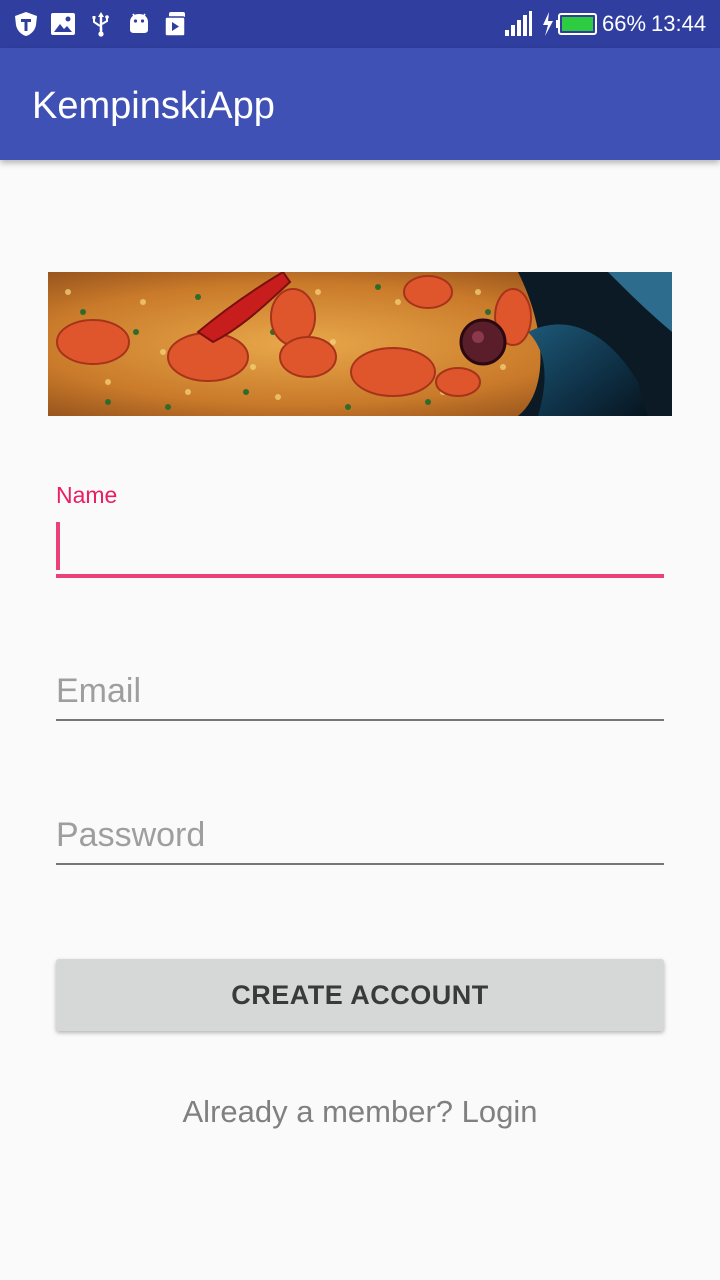 The height and width of the screenshot is (1280, 720). I want to click on name-field-underline, so click(360, 576).